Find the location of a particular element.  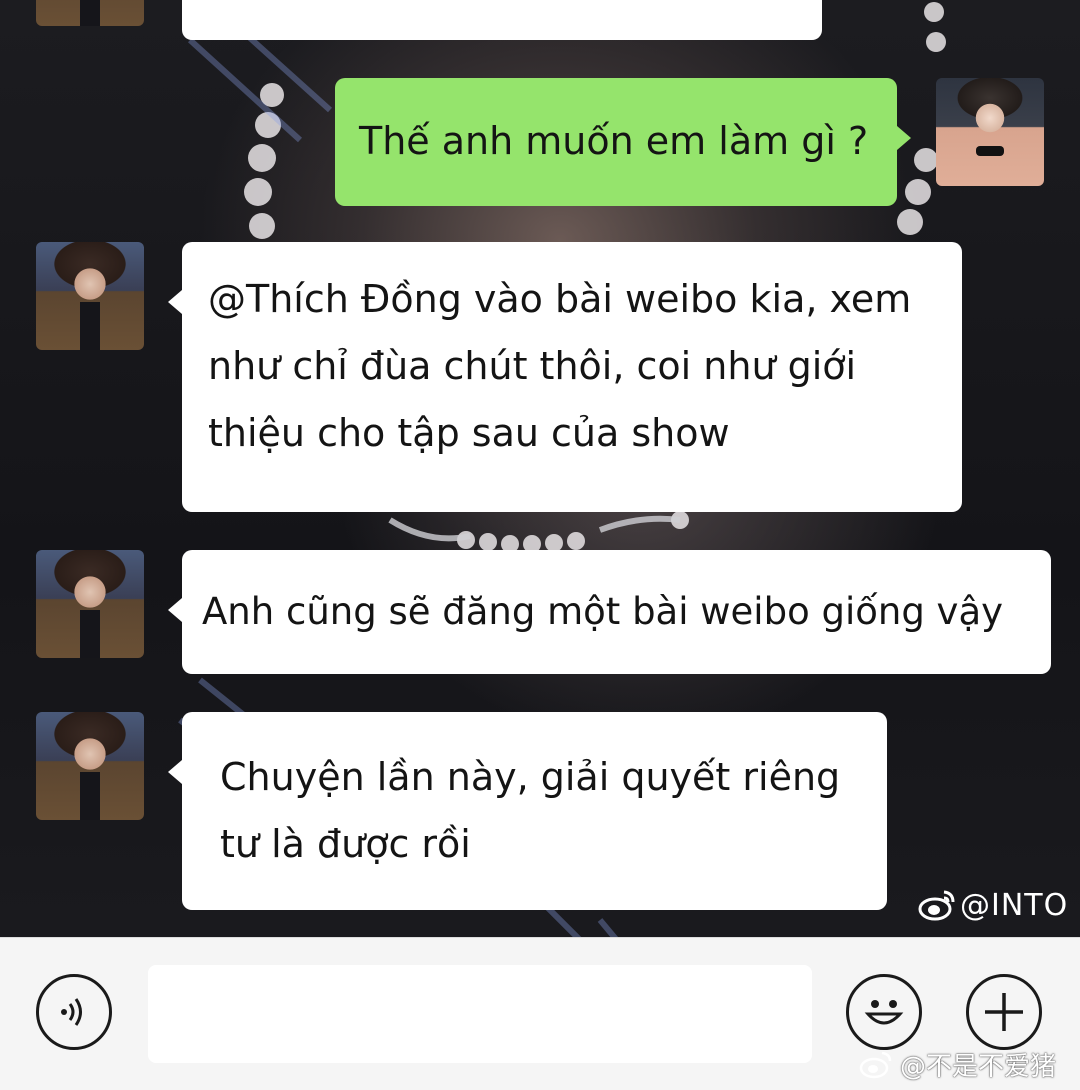

credit-watermark: @不是不爱猪 is located at coordinates (957, 1064).